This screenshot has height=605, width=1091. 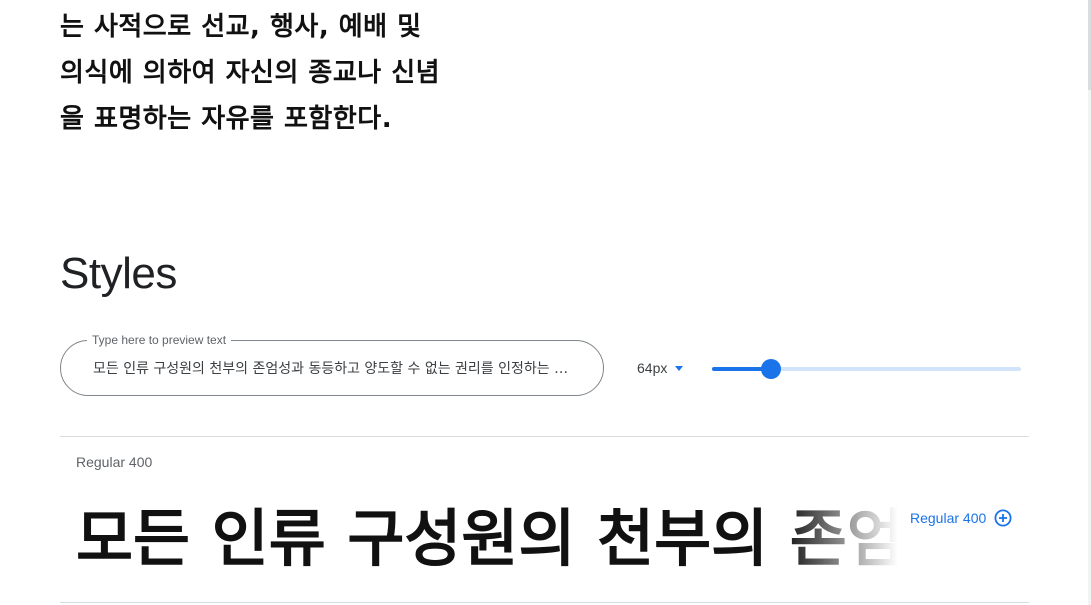 I want to click on preview-text-field: Type here to preview text, so click(x=332, y=364).